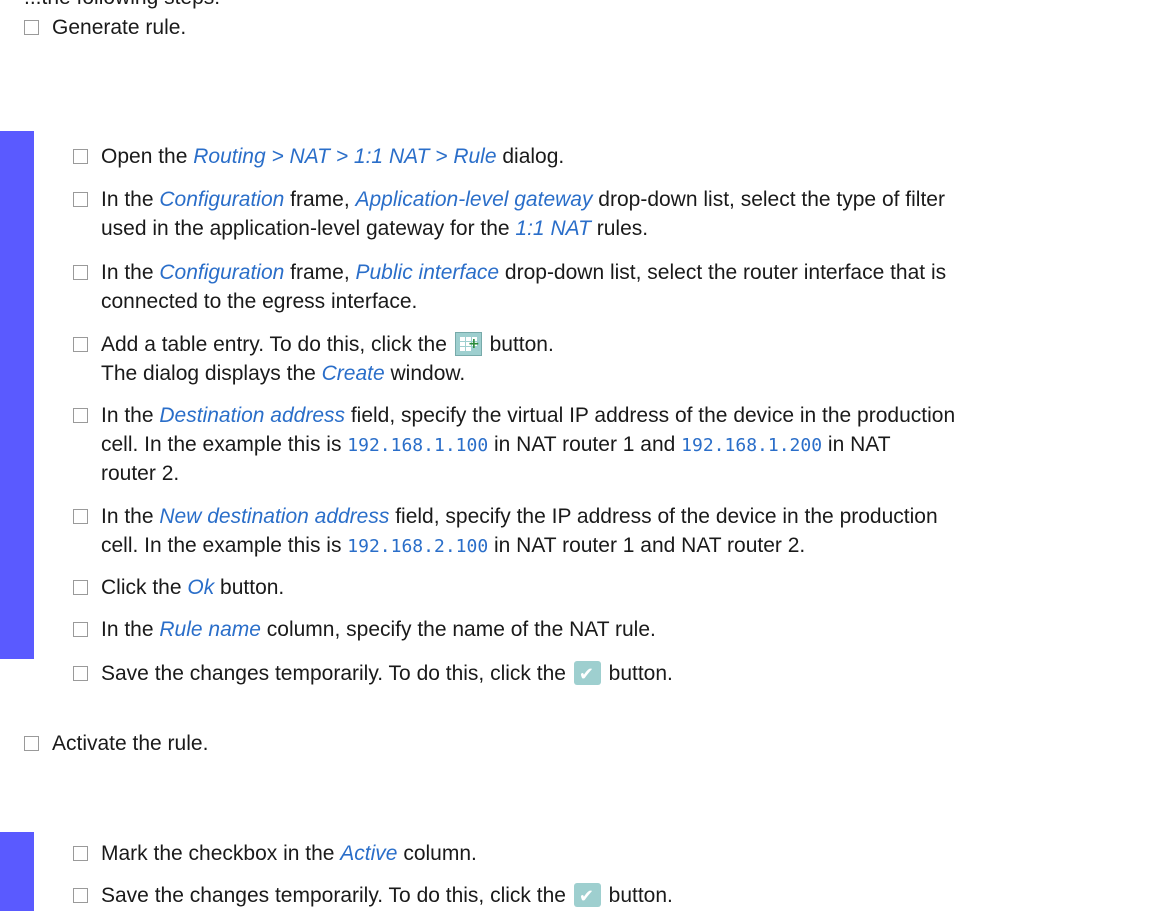  I want to click on text: Open the, so click(147, 156).